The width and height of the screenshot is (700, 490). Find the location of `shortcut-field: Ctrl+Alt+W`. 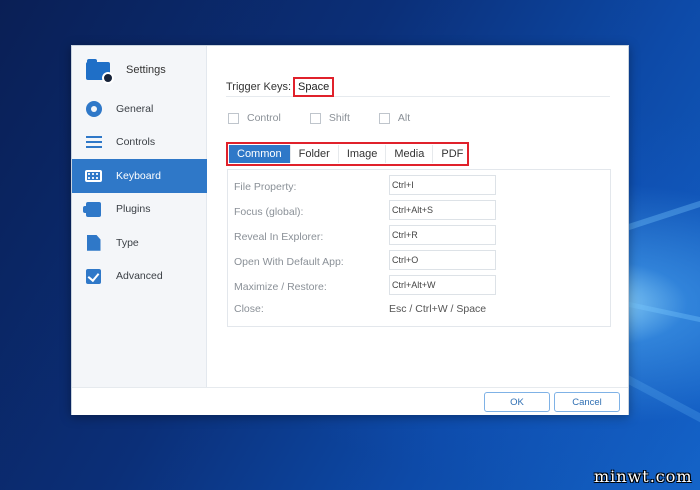

shortcut-field: Ctrl+Alt+W is located at coordinates (442, 285).